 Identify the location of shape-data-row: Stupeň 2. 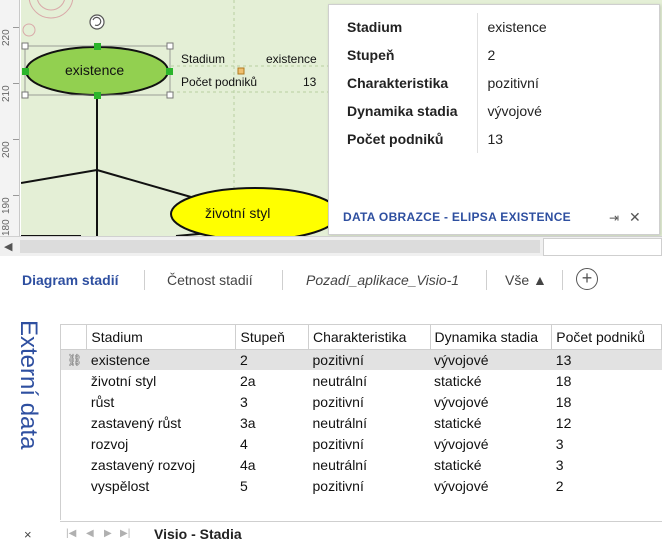
(491, 55).